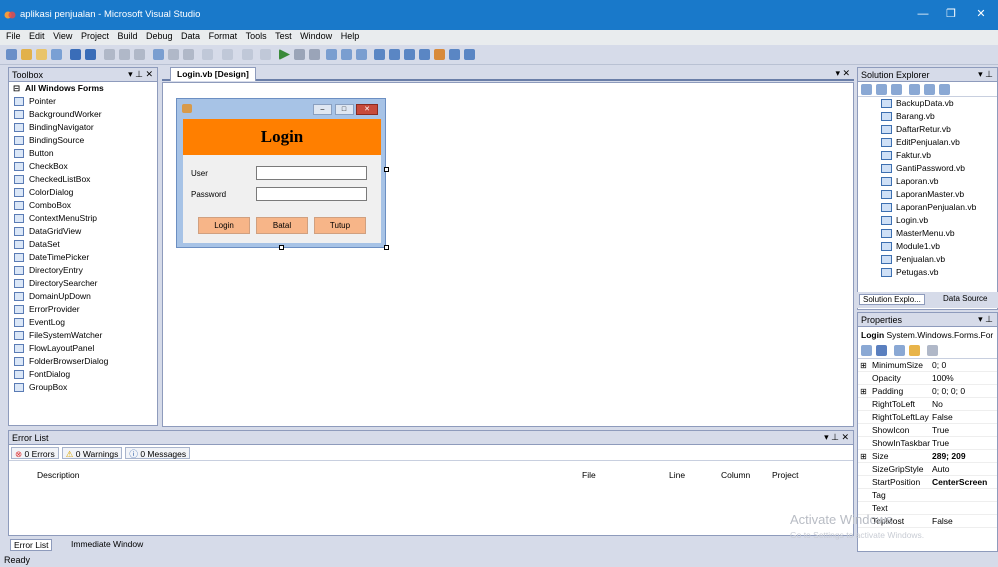 The width and height of the screenshot is (998, 567). Describe the element at coordinates (284, 54) in the screenshot. I see `start-debugging-icon` at that location.